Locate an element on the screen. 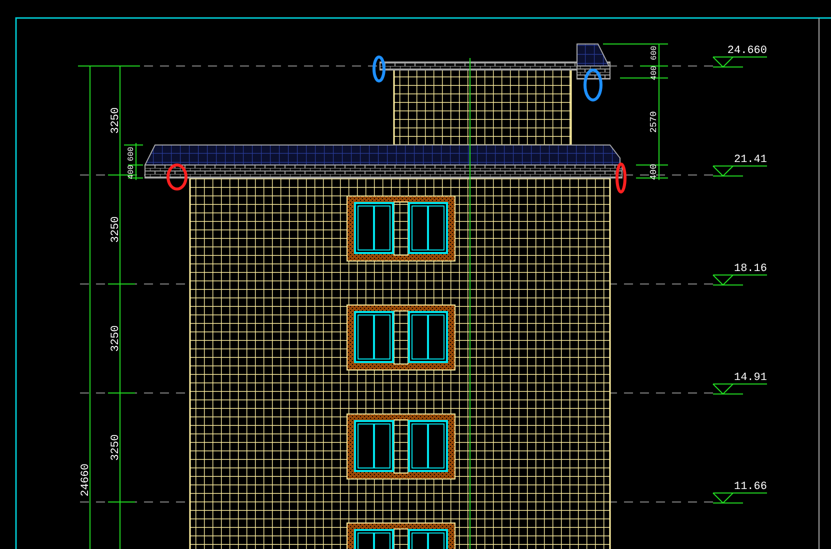 The image size is (831, 549). elevation-label: 14.91 is located at coordinates (750, 378).